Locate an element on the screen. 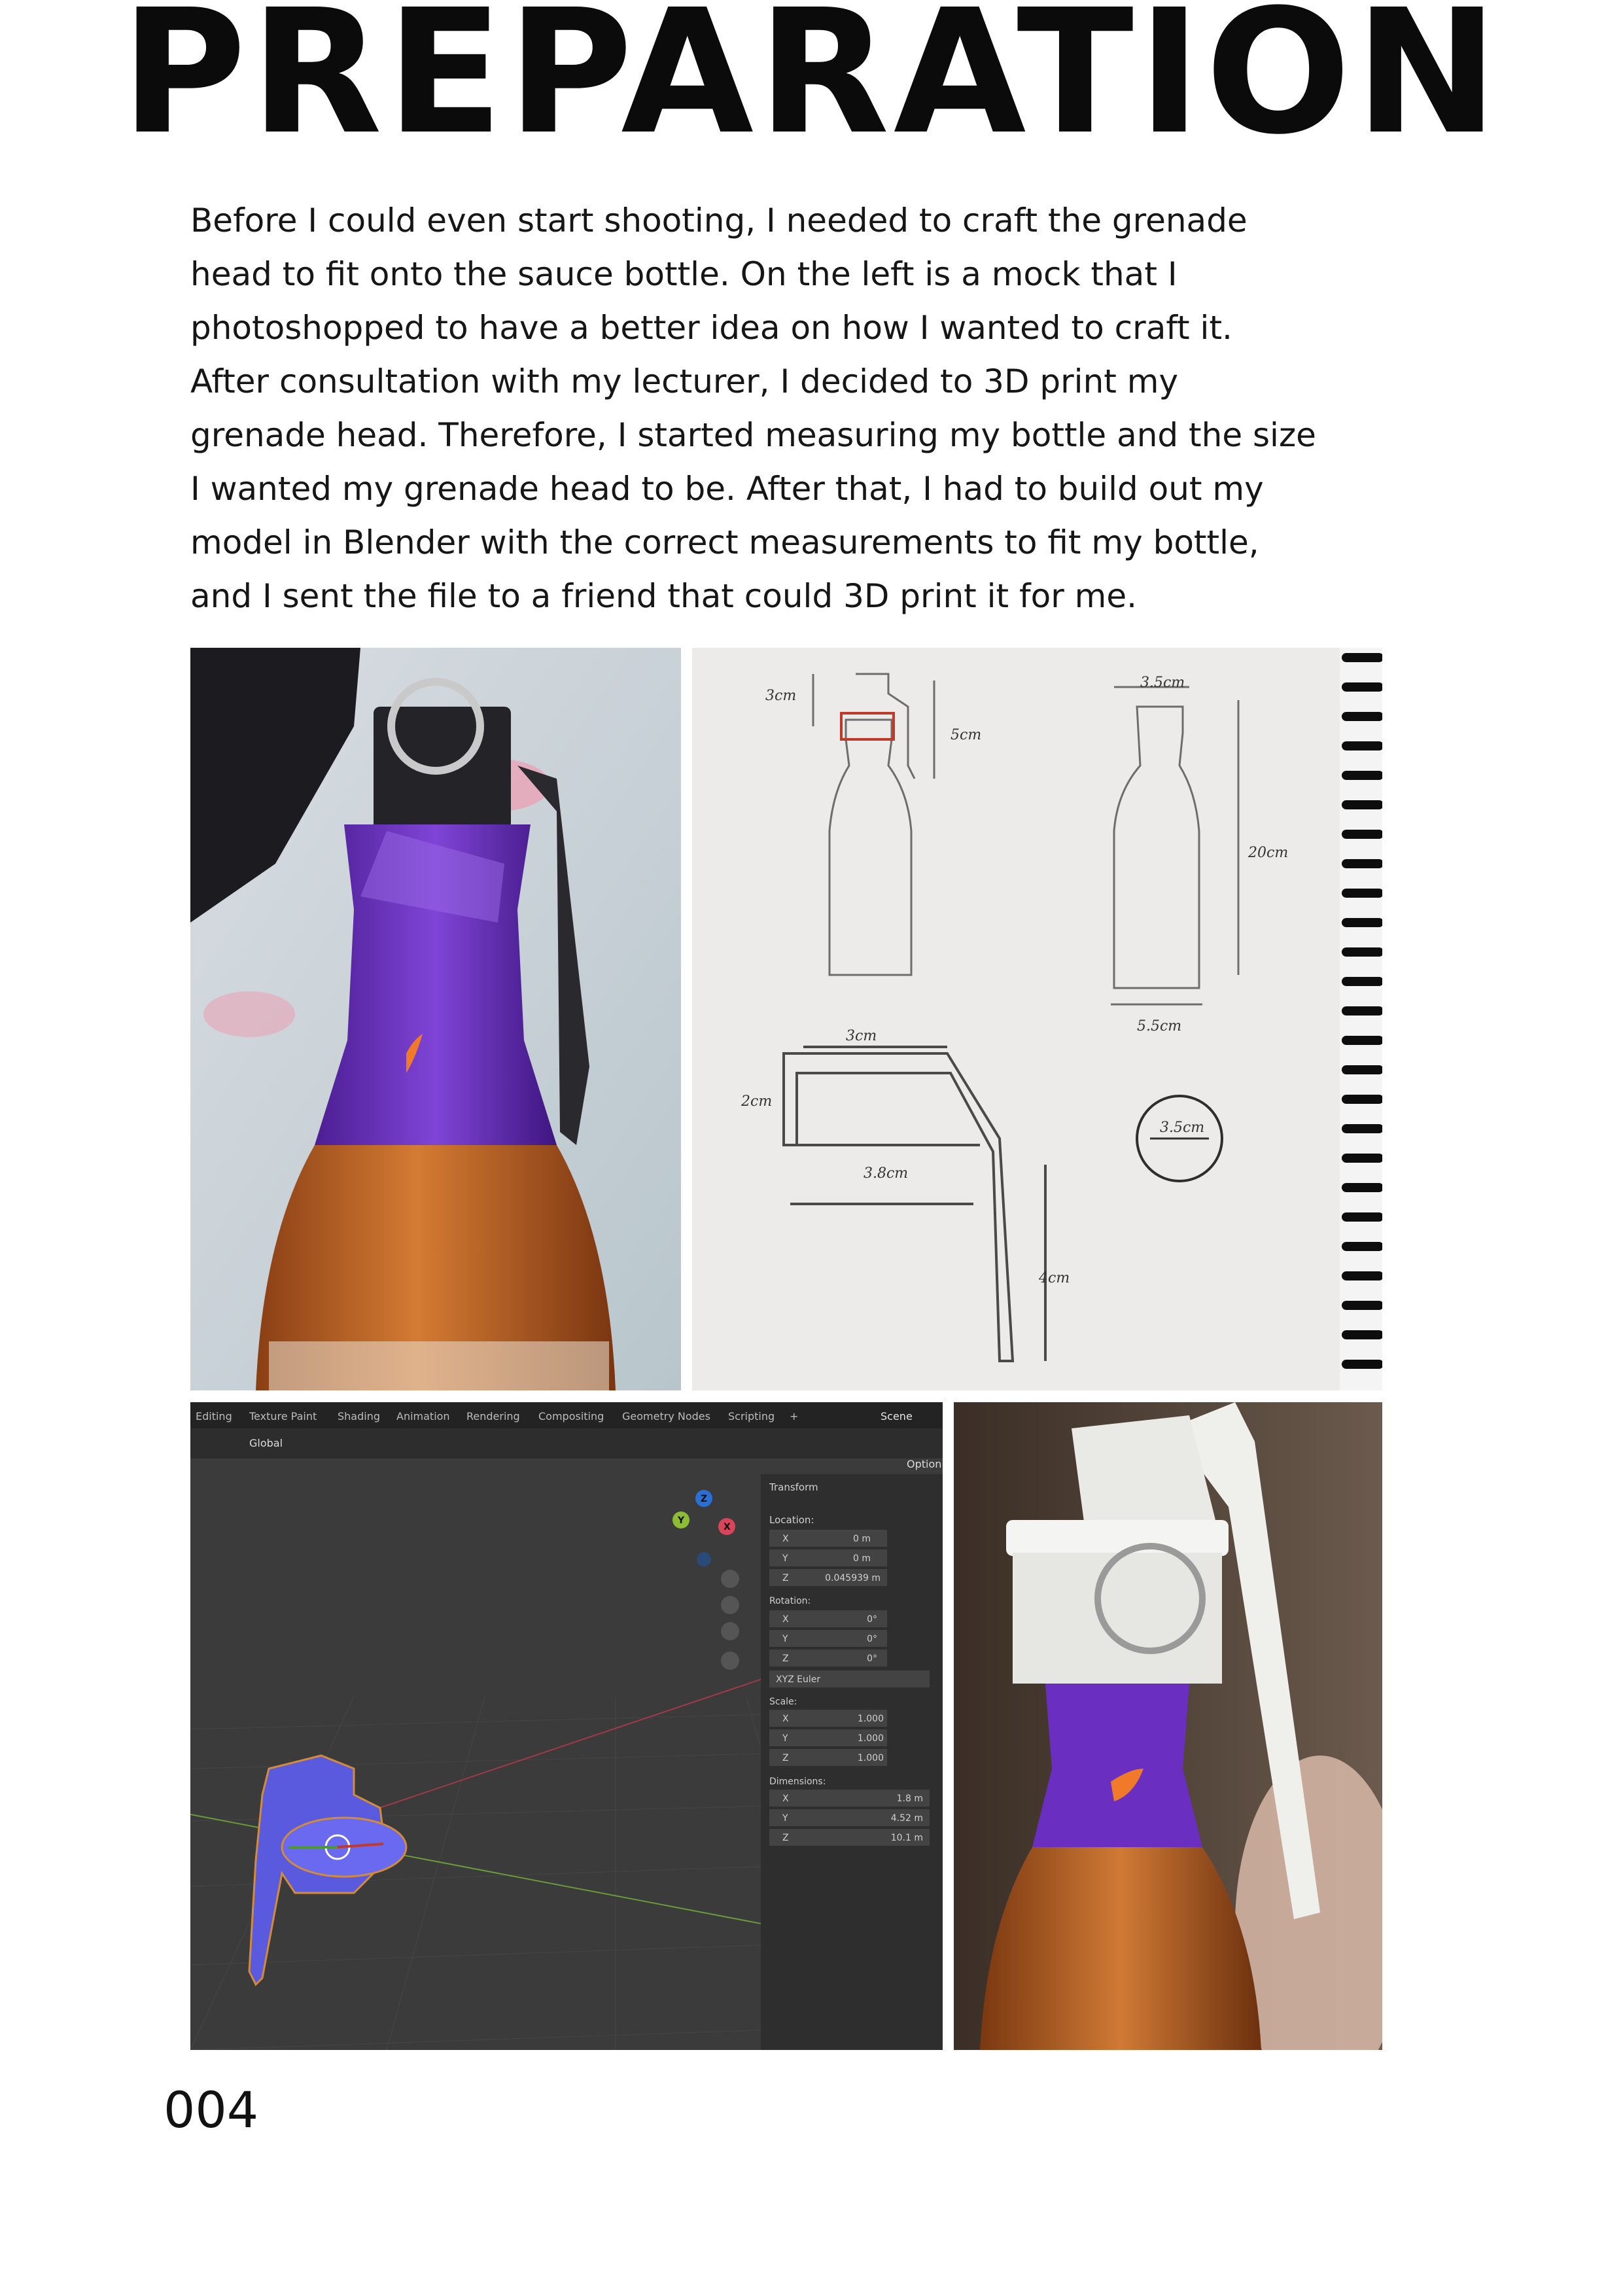  scale-z-axis: Z is located at coordinates (785, 1758).